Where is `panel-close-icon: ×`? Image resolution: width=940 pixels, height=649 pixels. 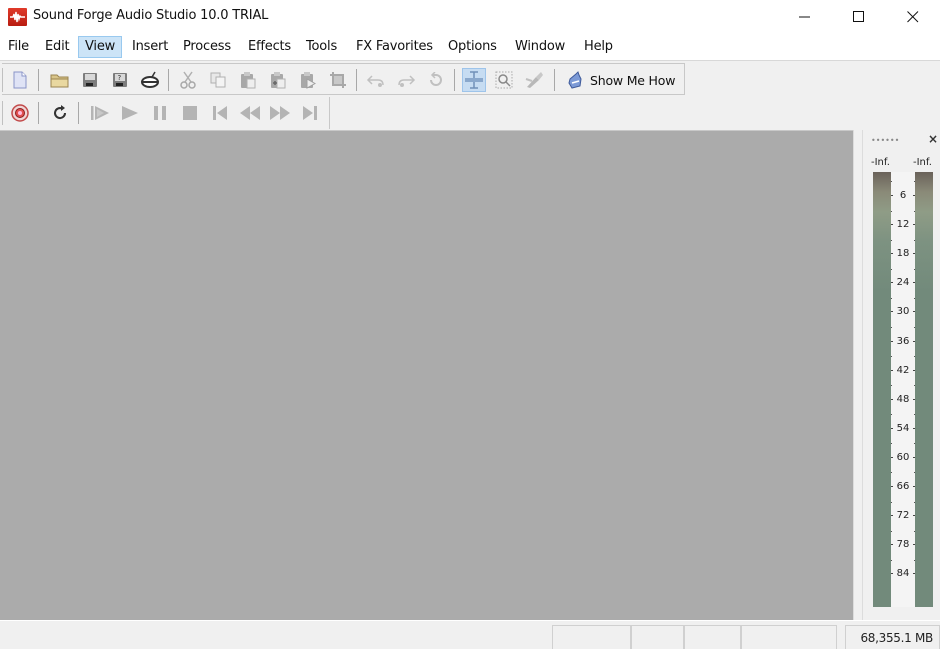 panel-close-icon: × is located at coordinates (933, 139).